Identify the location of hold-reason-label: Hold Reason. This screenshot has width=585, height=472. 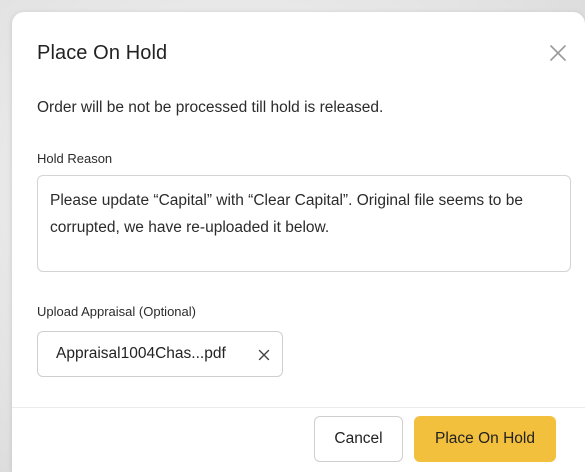
(75, 158).